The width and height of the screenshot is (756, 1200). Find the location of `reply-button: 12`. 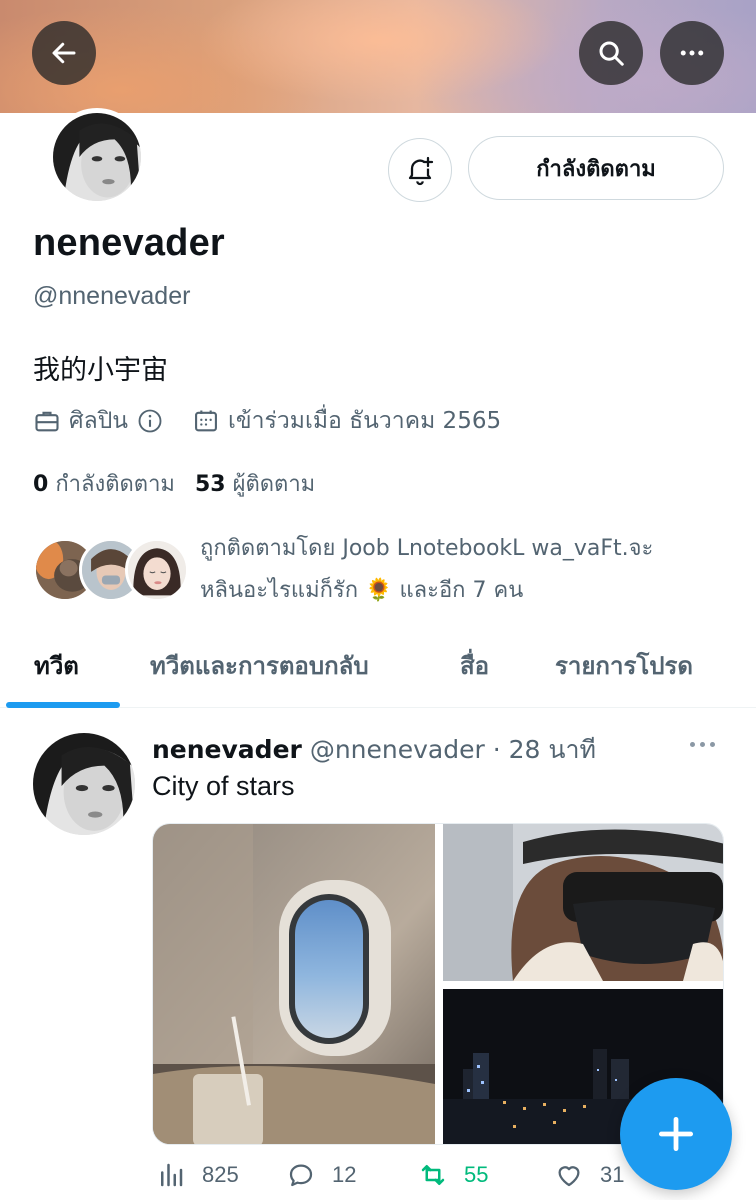

reply-button: 12 is located at coordinates (321, 1175).